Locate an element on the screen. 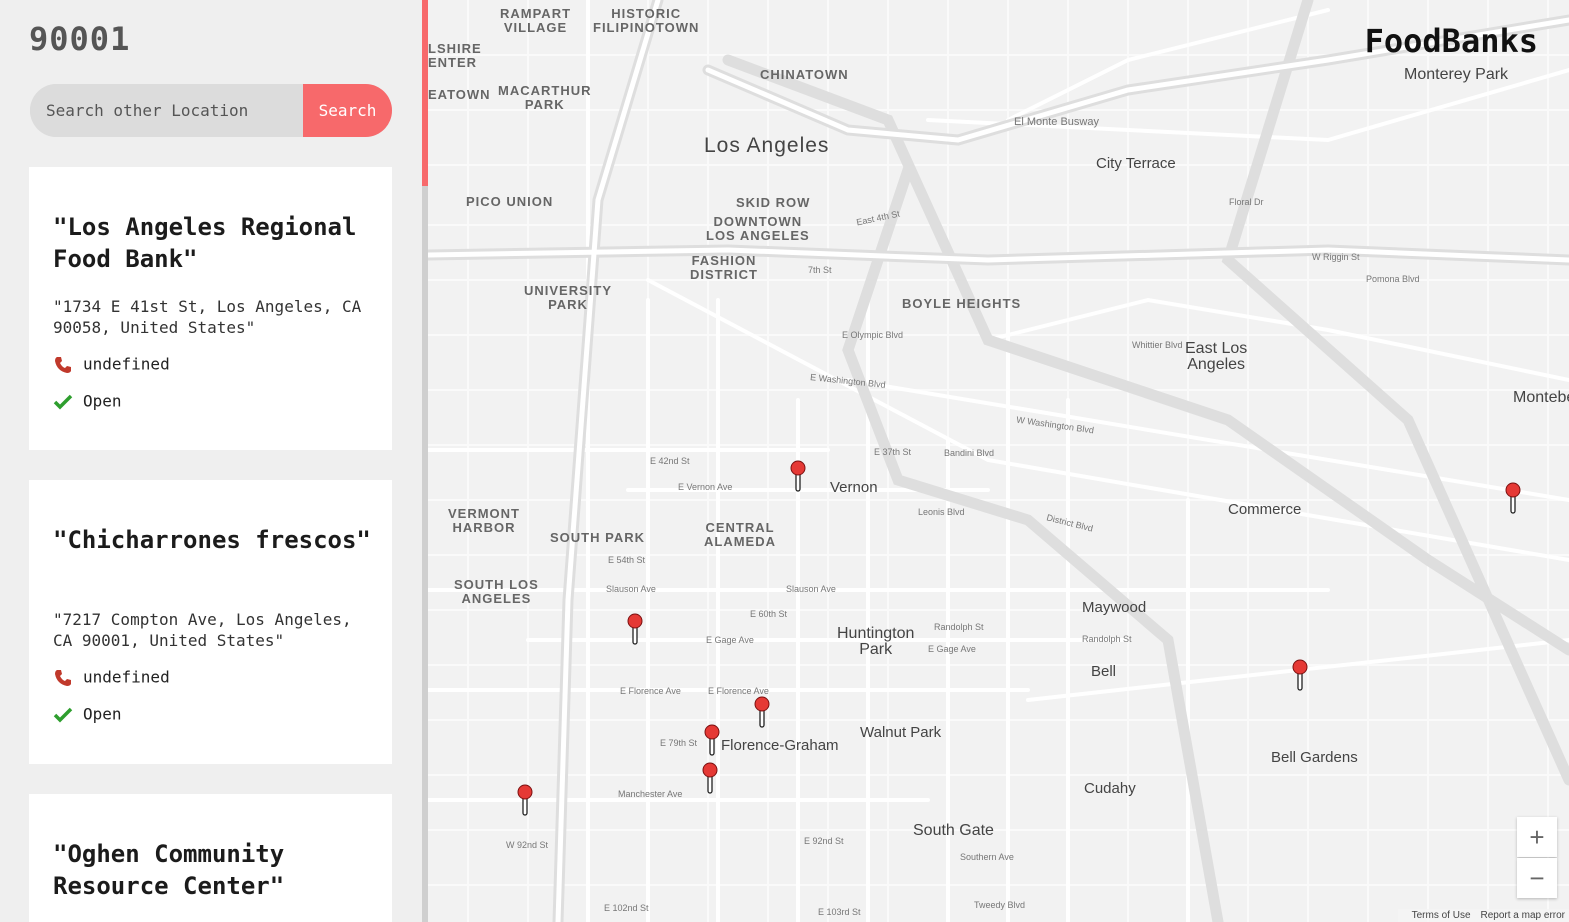  map-label: CENTRAL ALAMEDA is located at coordinates (740, 534).